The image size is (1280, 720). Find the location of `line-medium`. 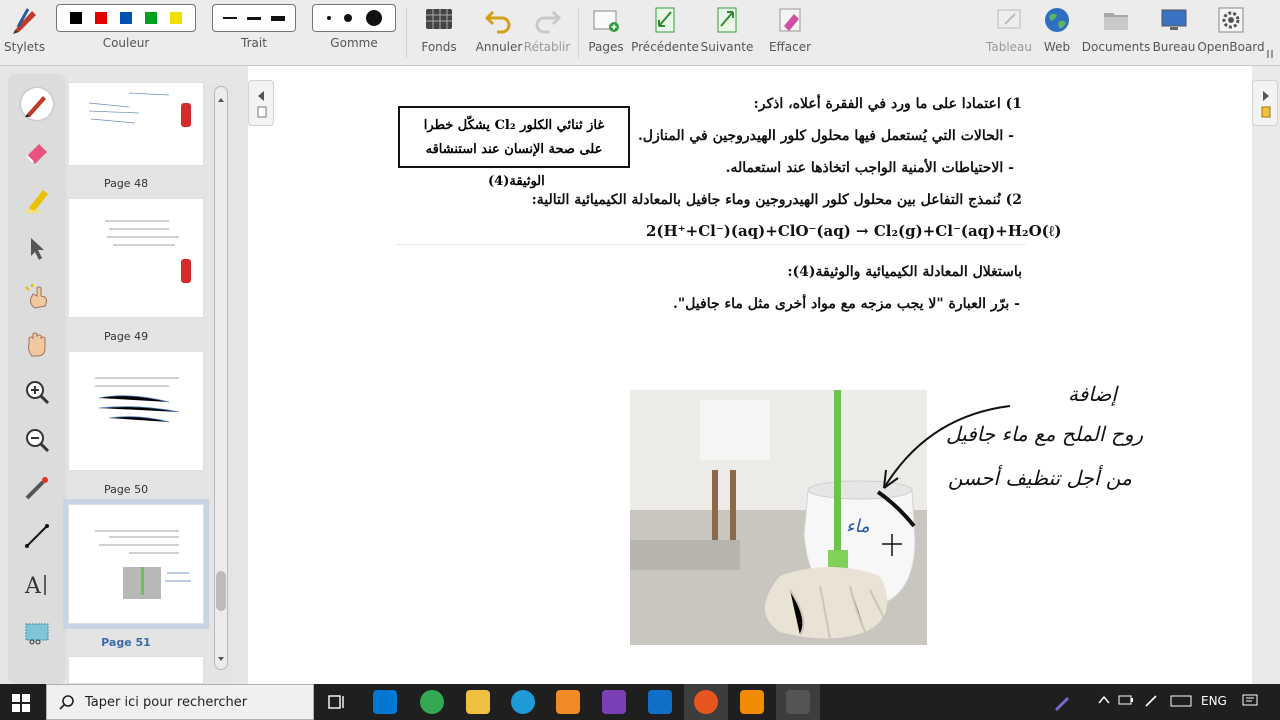

line-medium is located at coordinates (254, 18).